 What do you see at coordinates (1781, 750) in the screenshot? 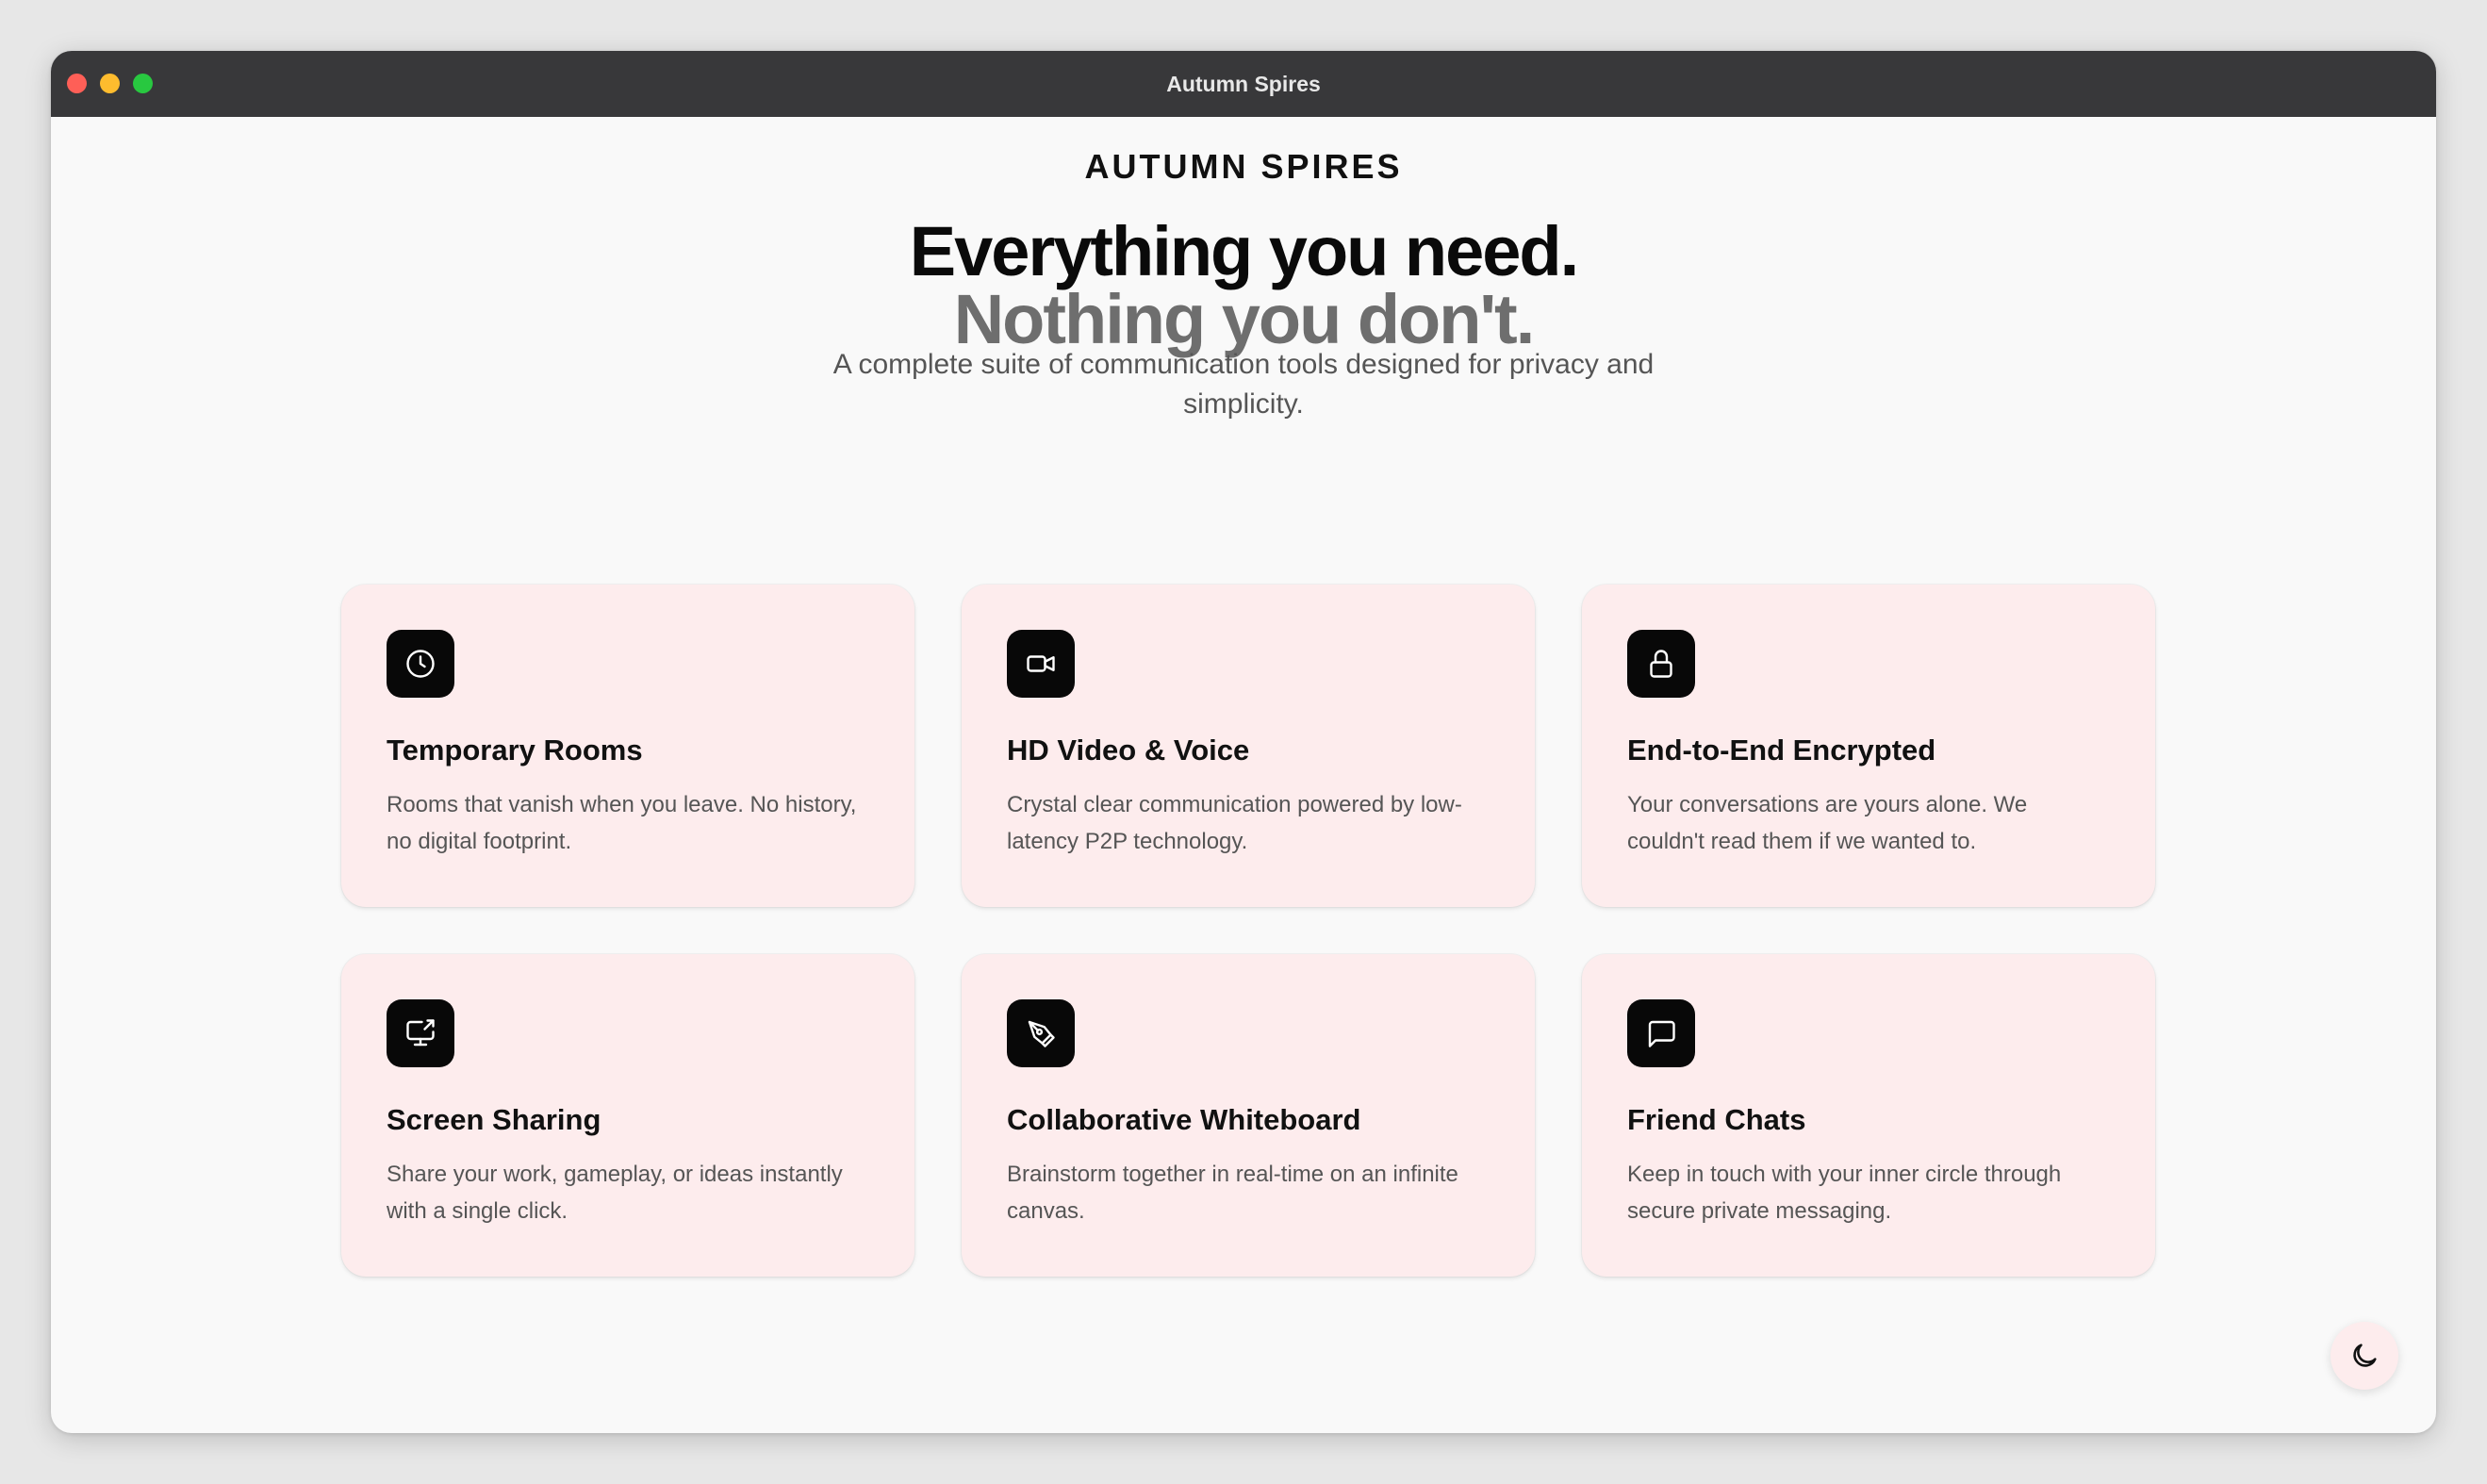
I see `feature-title: End-to-End Encrypted` at bounding box center [1781, 750].